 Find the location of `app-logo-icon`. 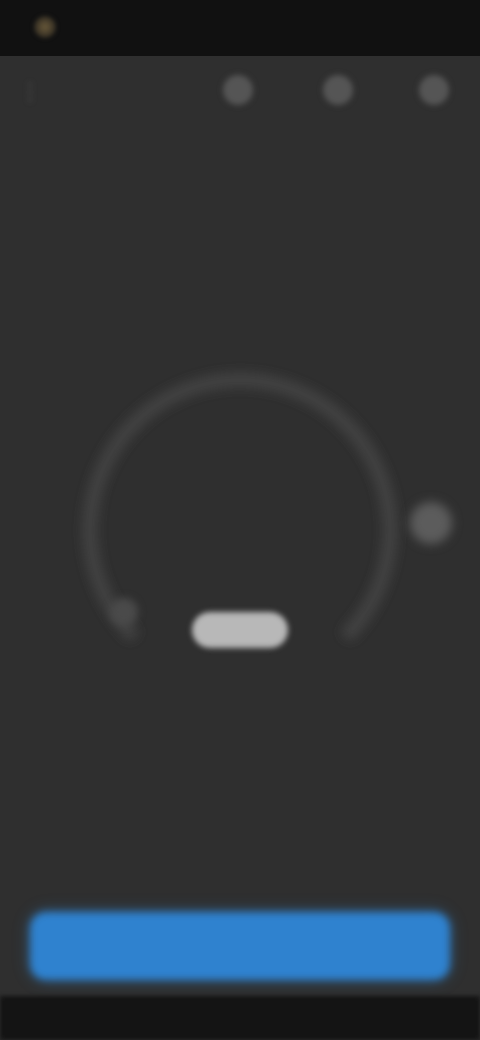

app-logo-icon is located at coordinates (45, 27).